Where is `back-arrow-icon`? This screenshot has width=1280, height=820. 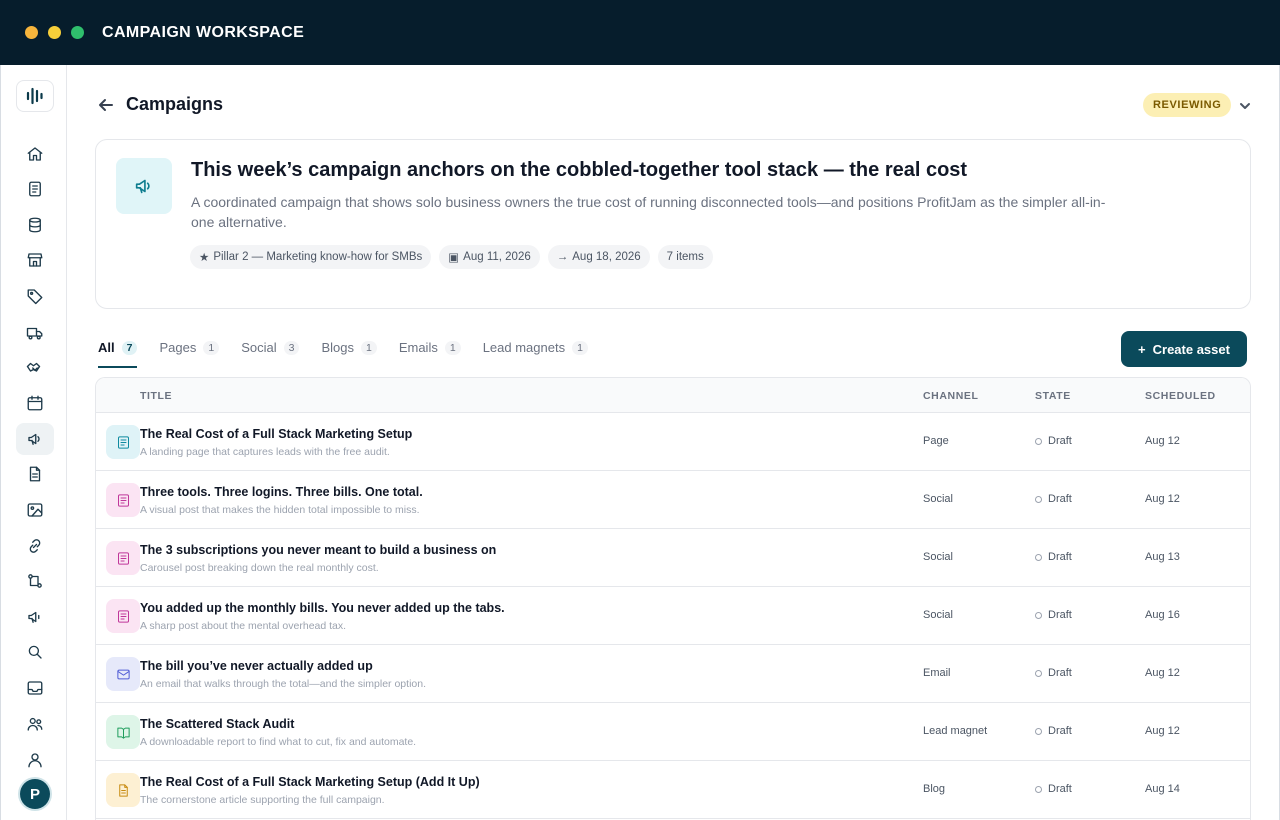 back-arrow-icon is located at coordinates (106, 105).